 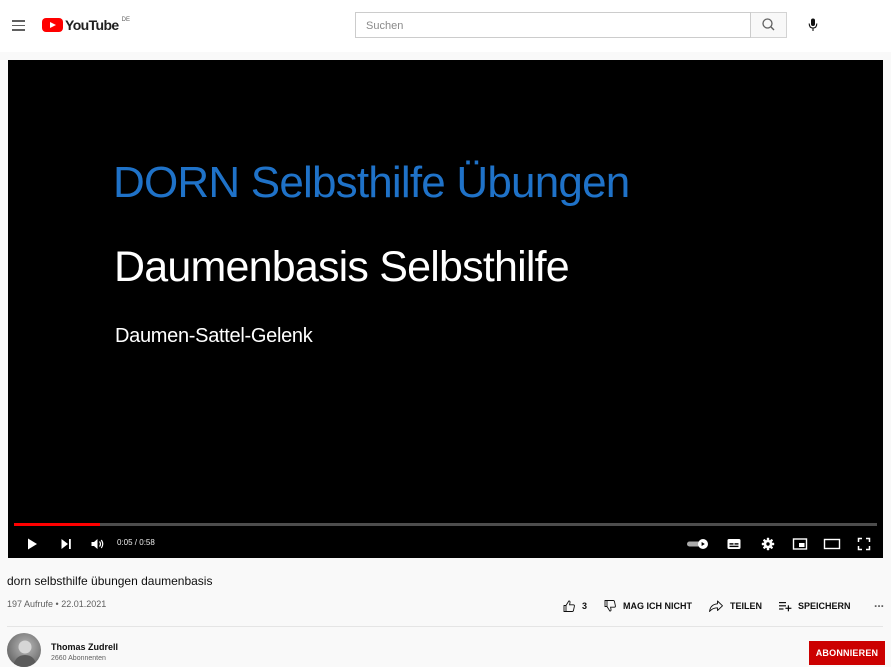 I want to click on slide-caption: Daumen-Sattel-Gelenk, so click(x=214, y=336).